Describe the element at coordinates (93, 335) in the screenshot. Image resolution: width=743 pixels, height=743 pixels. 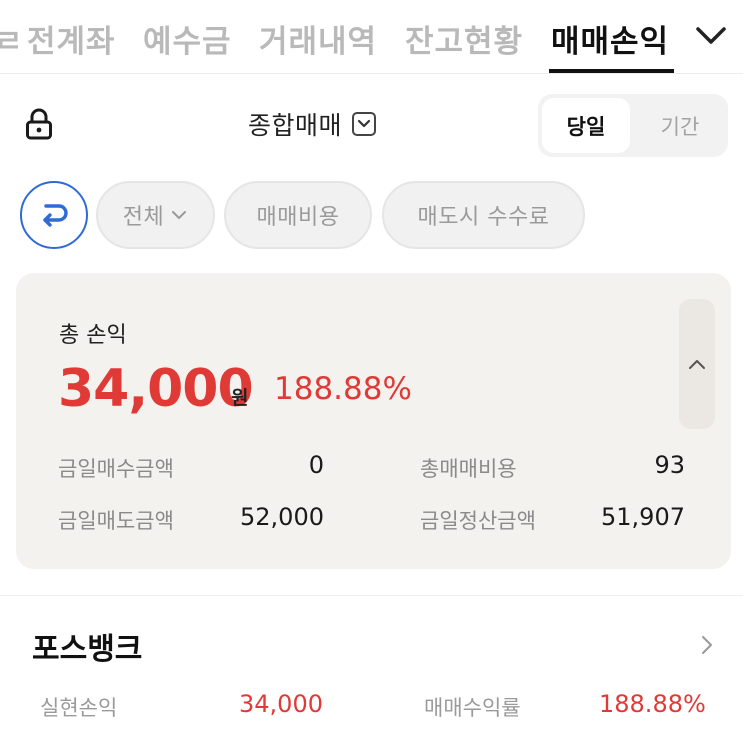
I see `total-profit-title: 총 손익` at that location.